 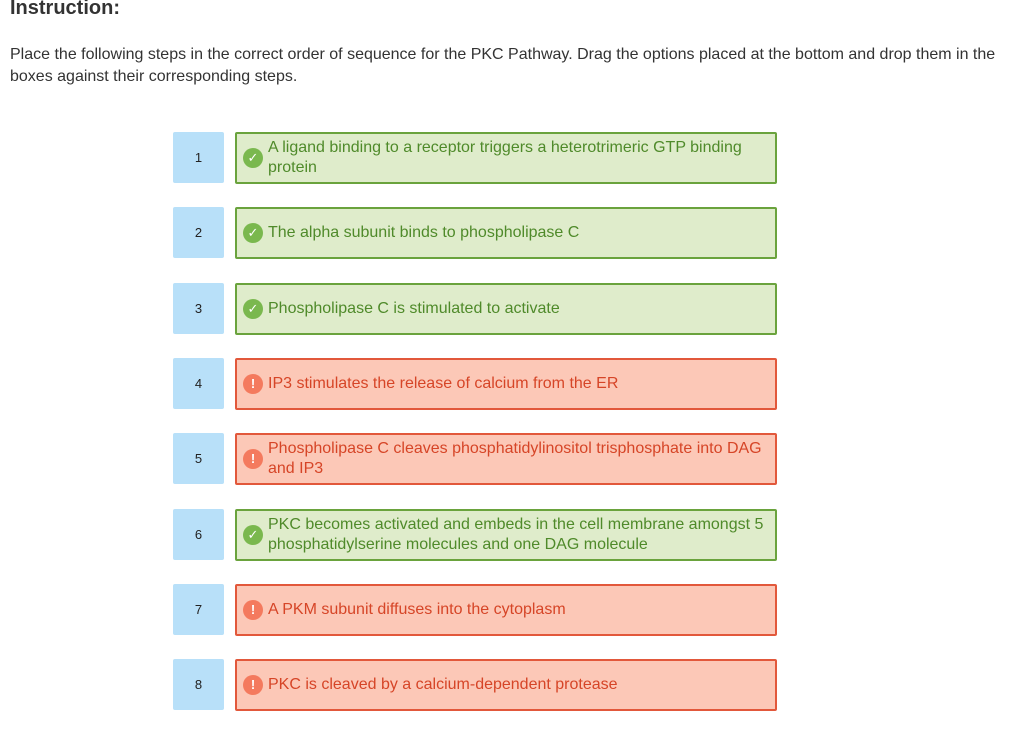 I want to click on step-number: 3, so click(x=198, y=308).